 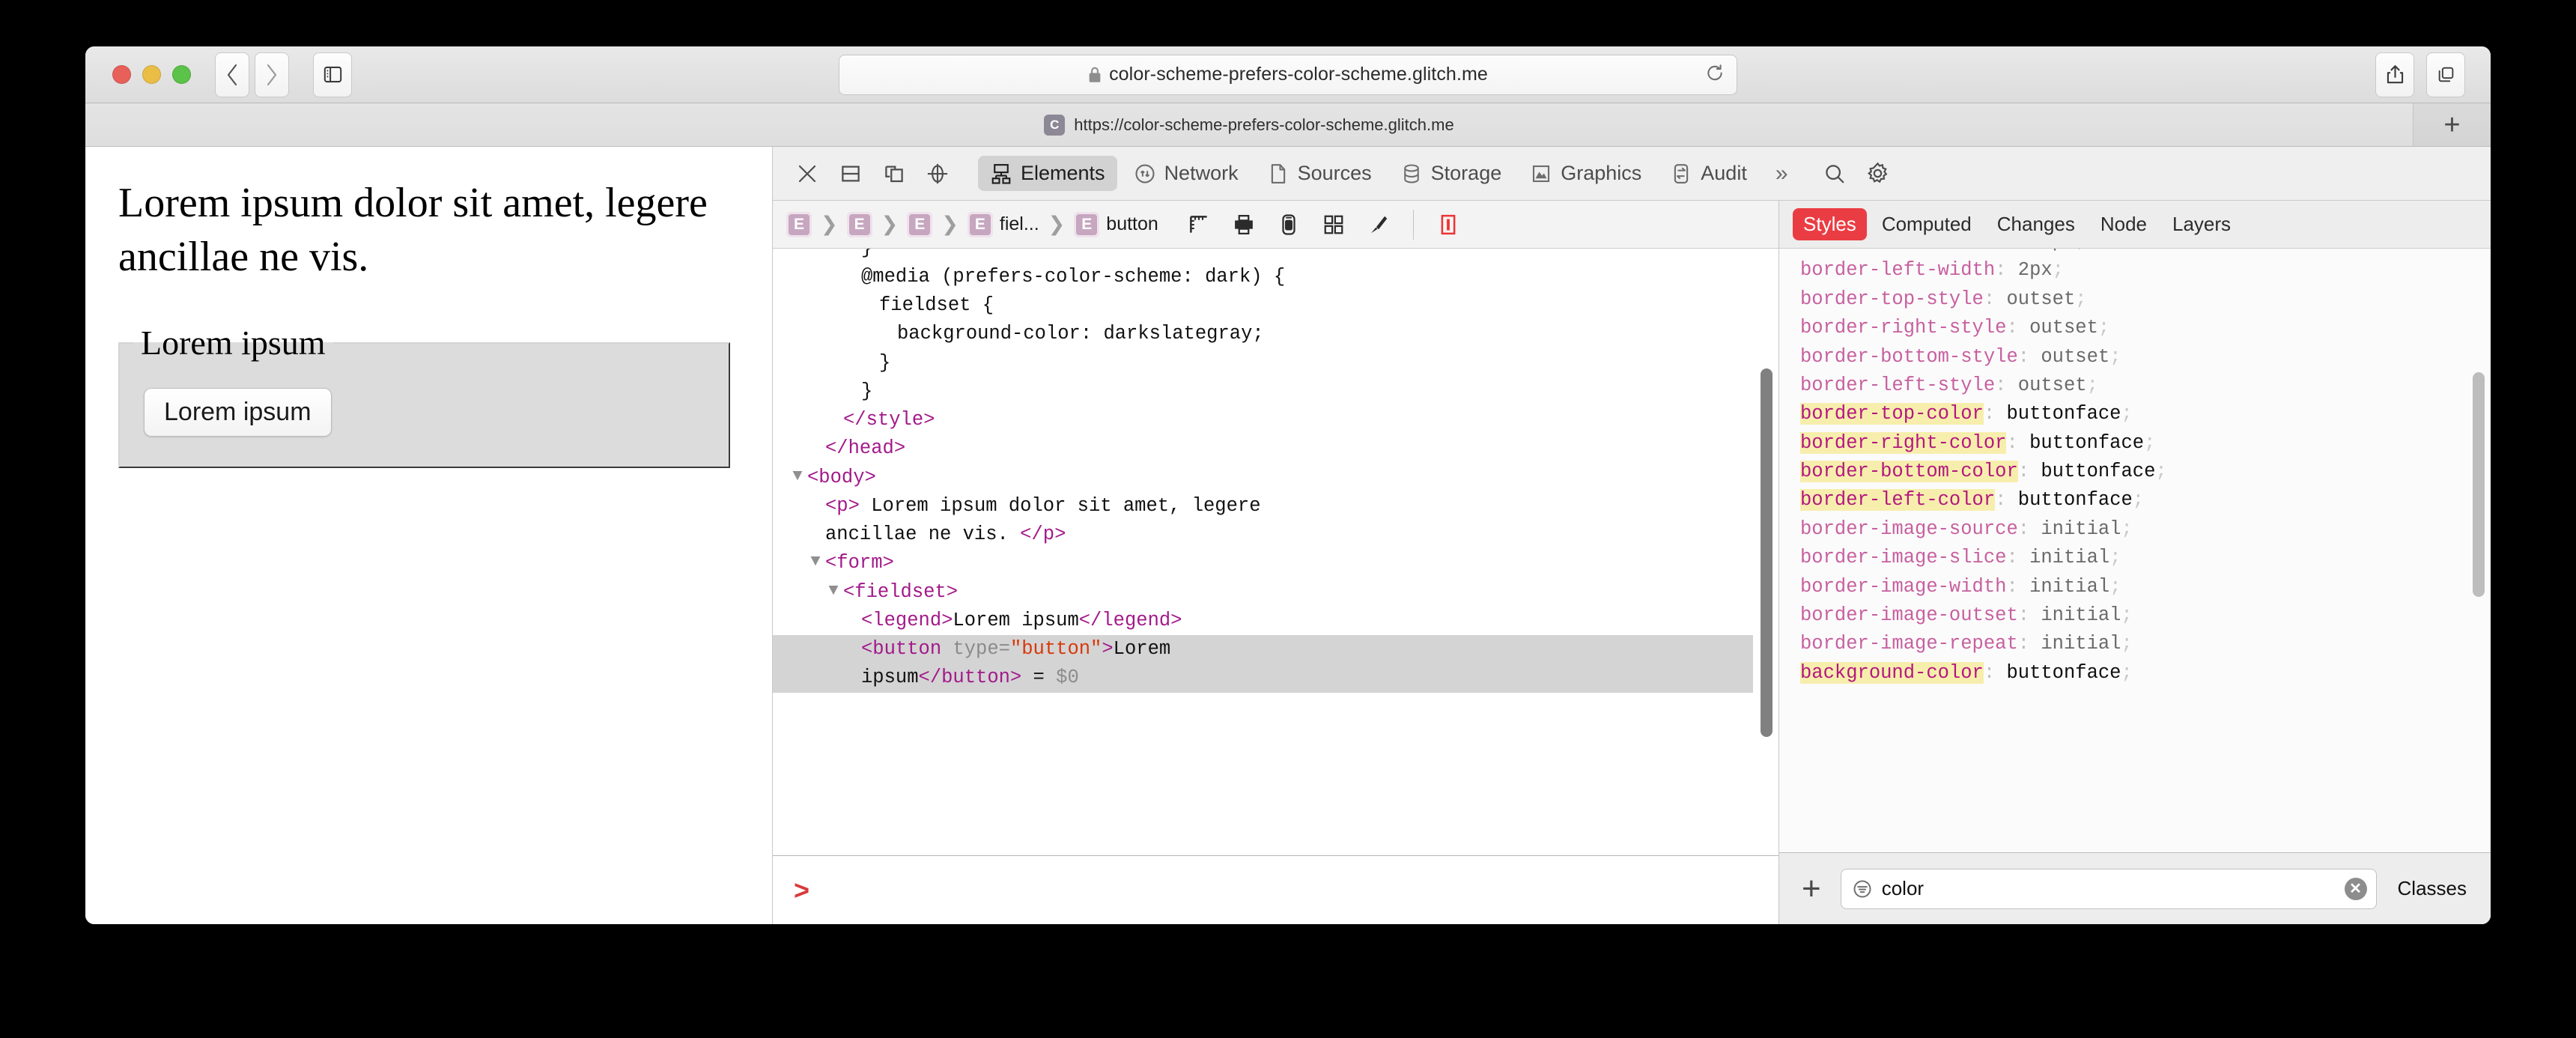 What do you see at coordinates (894, 173) in the screenshot?
I see `dock-separate-window-button` at bounding box center [894, 173].